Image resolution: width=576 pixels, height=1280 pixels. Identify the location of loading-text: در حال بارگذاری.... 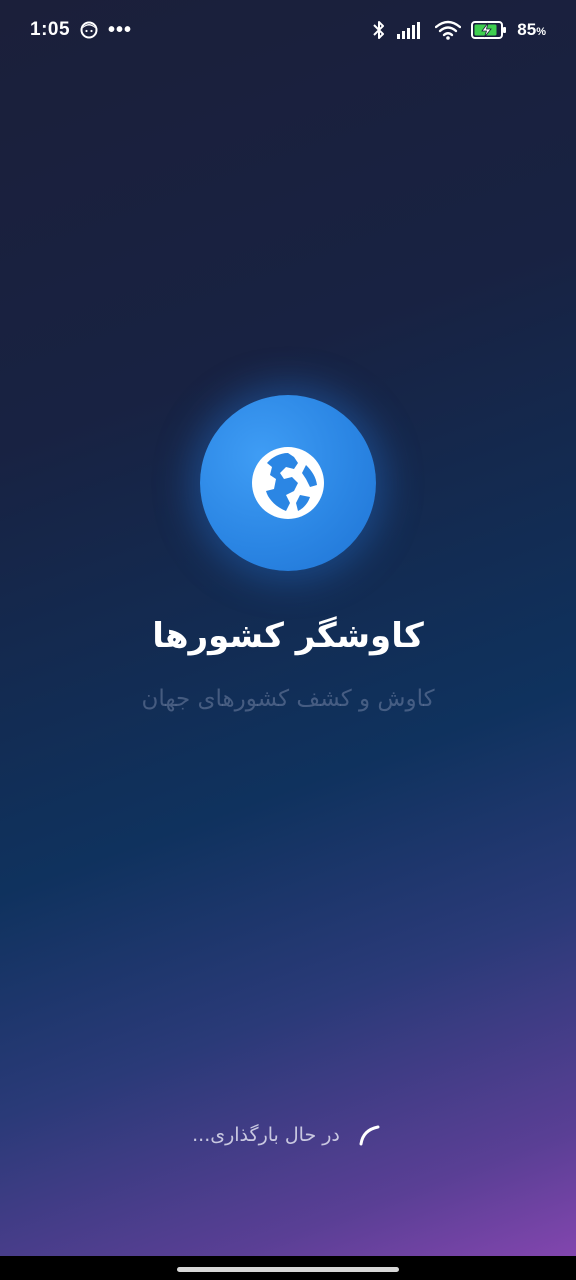
(266, 1135).